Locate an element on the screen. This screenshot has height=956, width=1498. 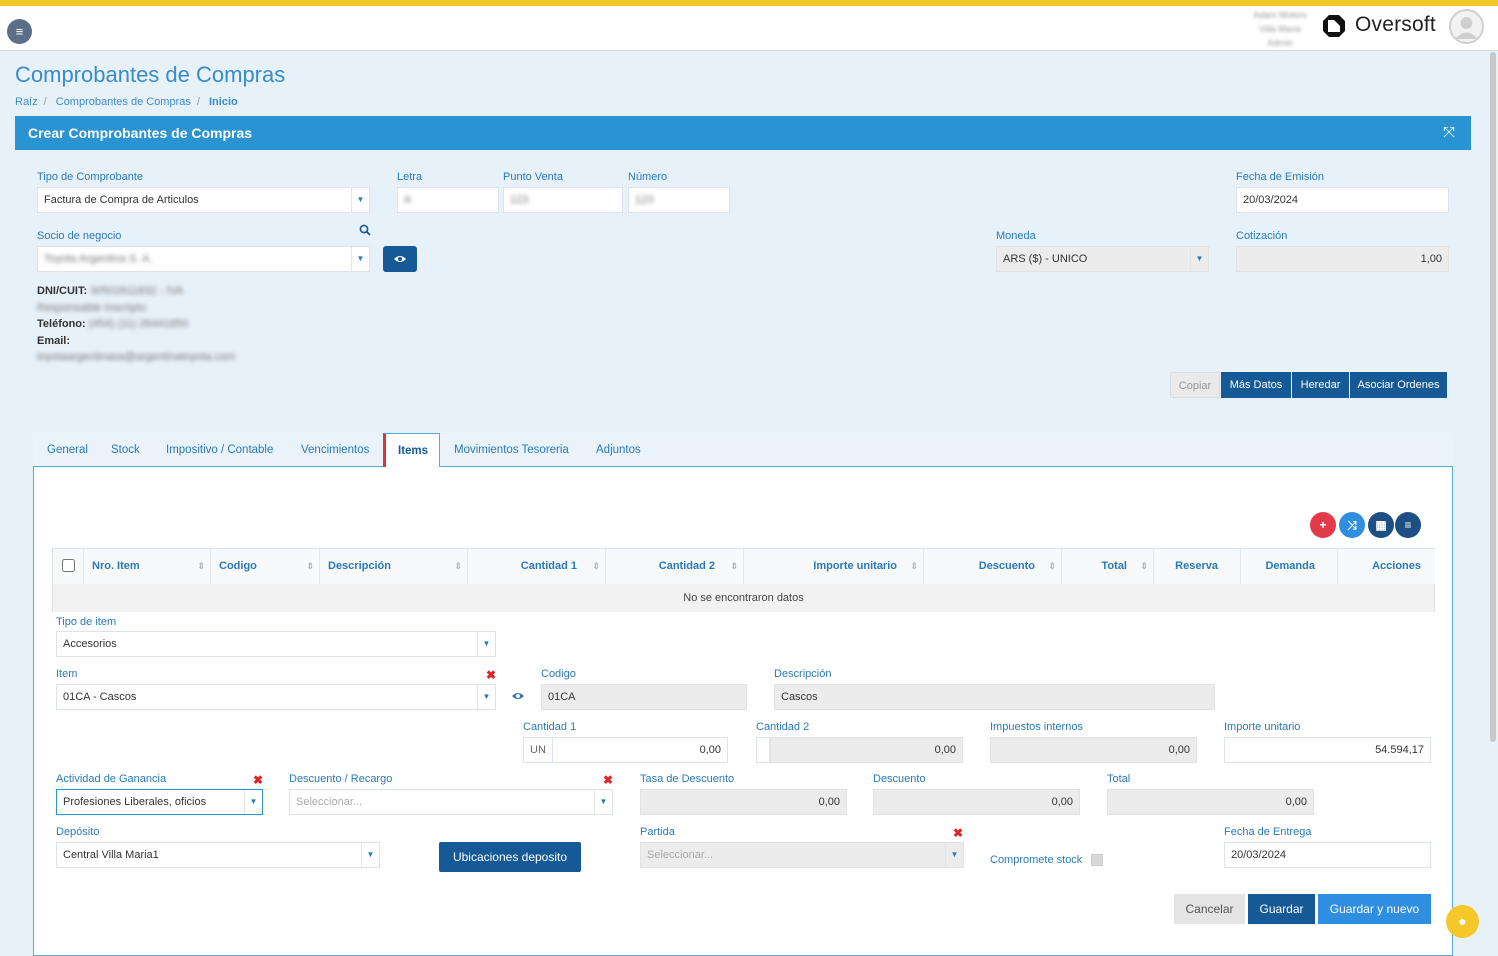
chat-icon: ● is located at coordinates (1462, 921).